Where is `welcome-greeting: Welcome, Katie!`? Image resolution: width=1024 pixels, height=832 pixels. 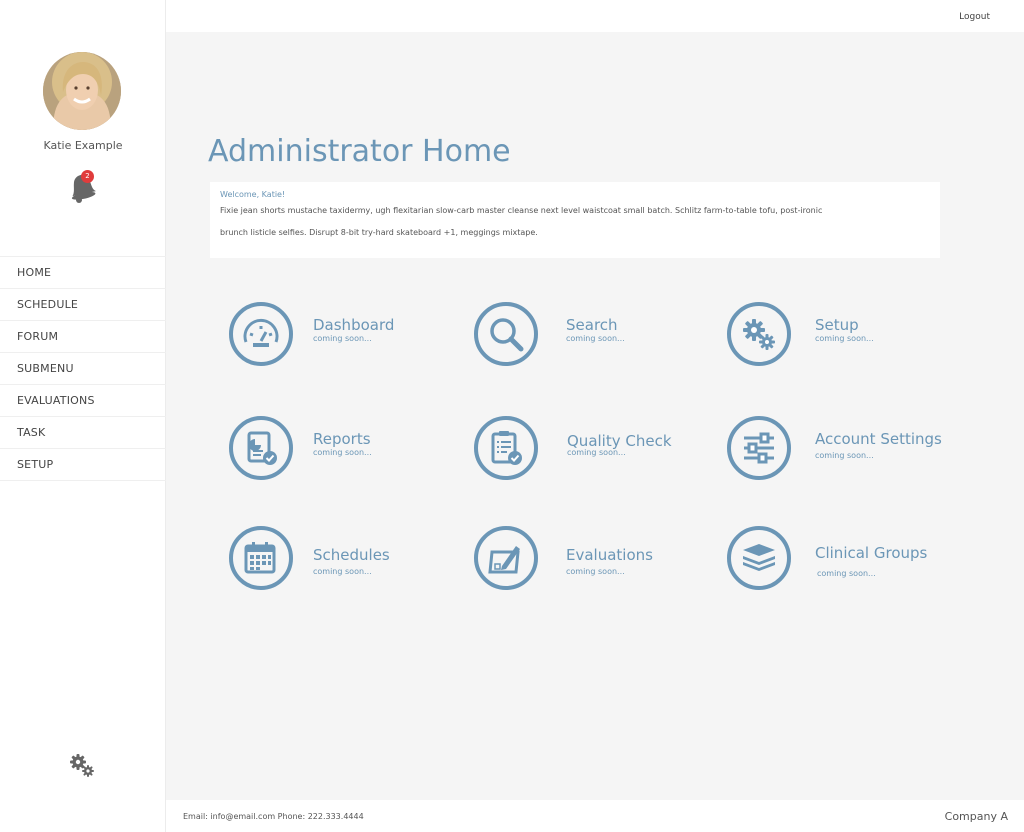 welcome-greeting: Welcome, Katie! is located at coordinates (253, 194).